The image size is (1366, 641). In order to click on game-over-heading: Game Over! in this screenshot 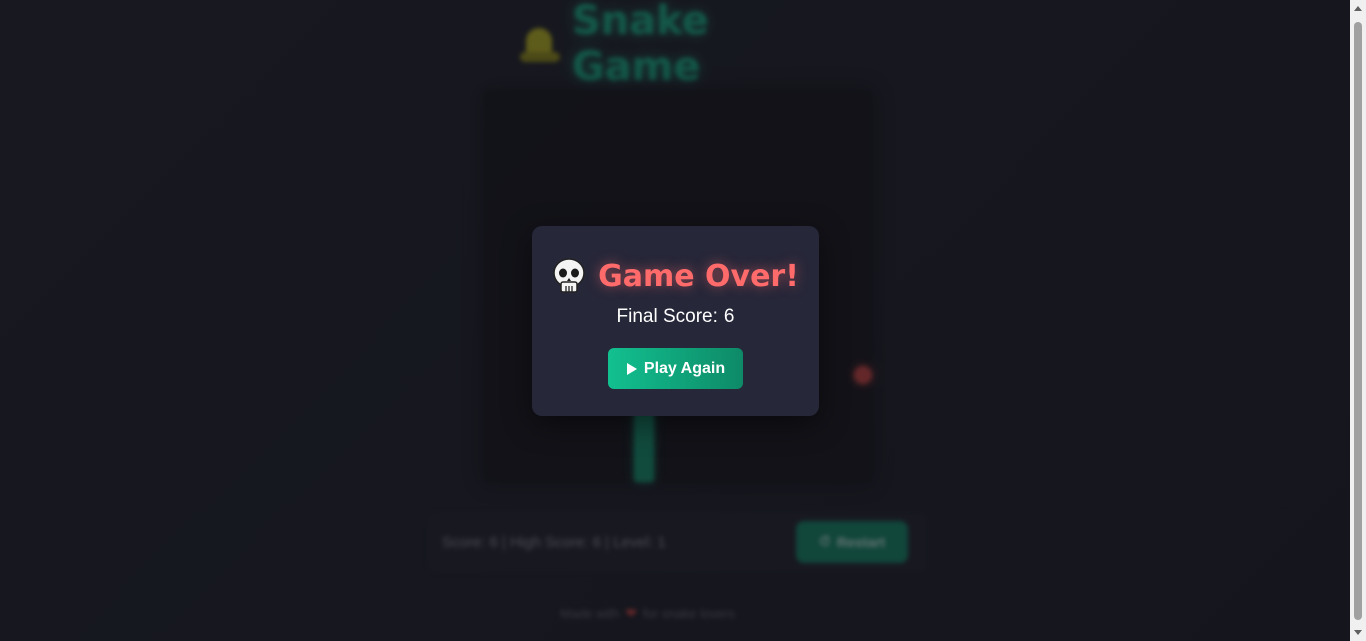, I will do `click(675, 276)`.